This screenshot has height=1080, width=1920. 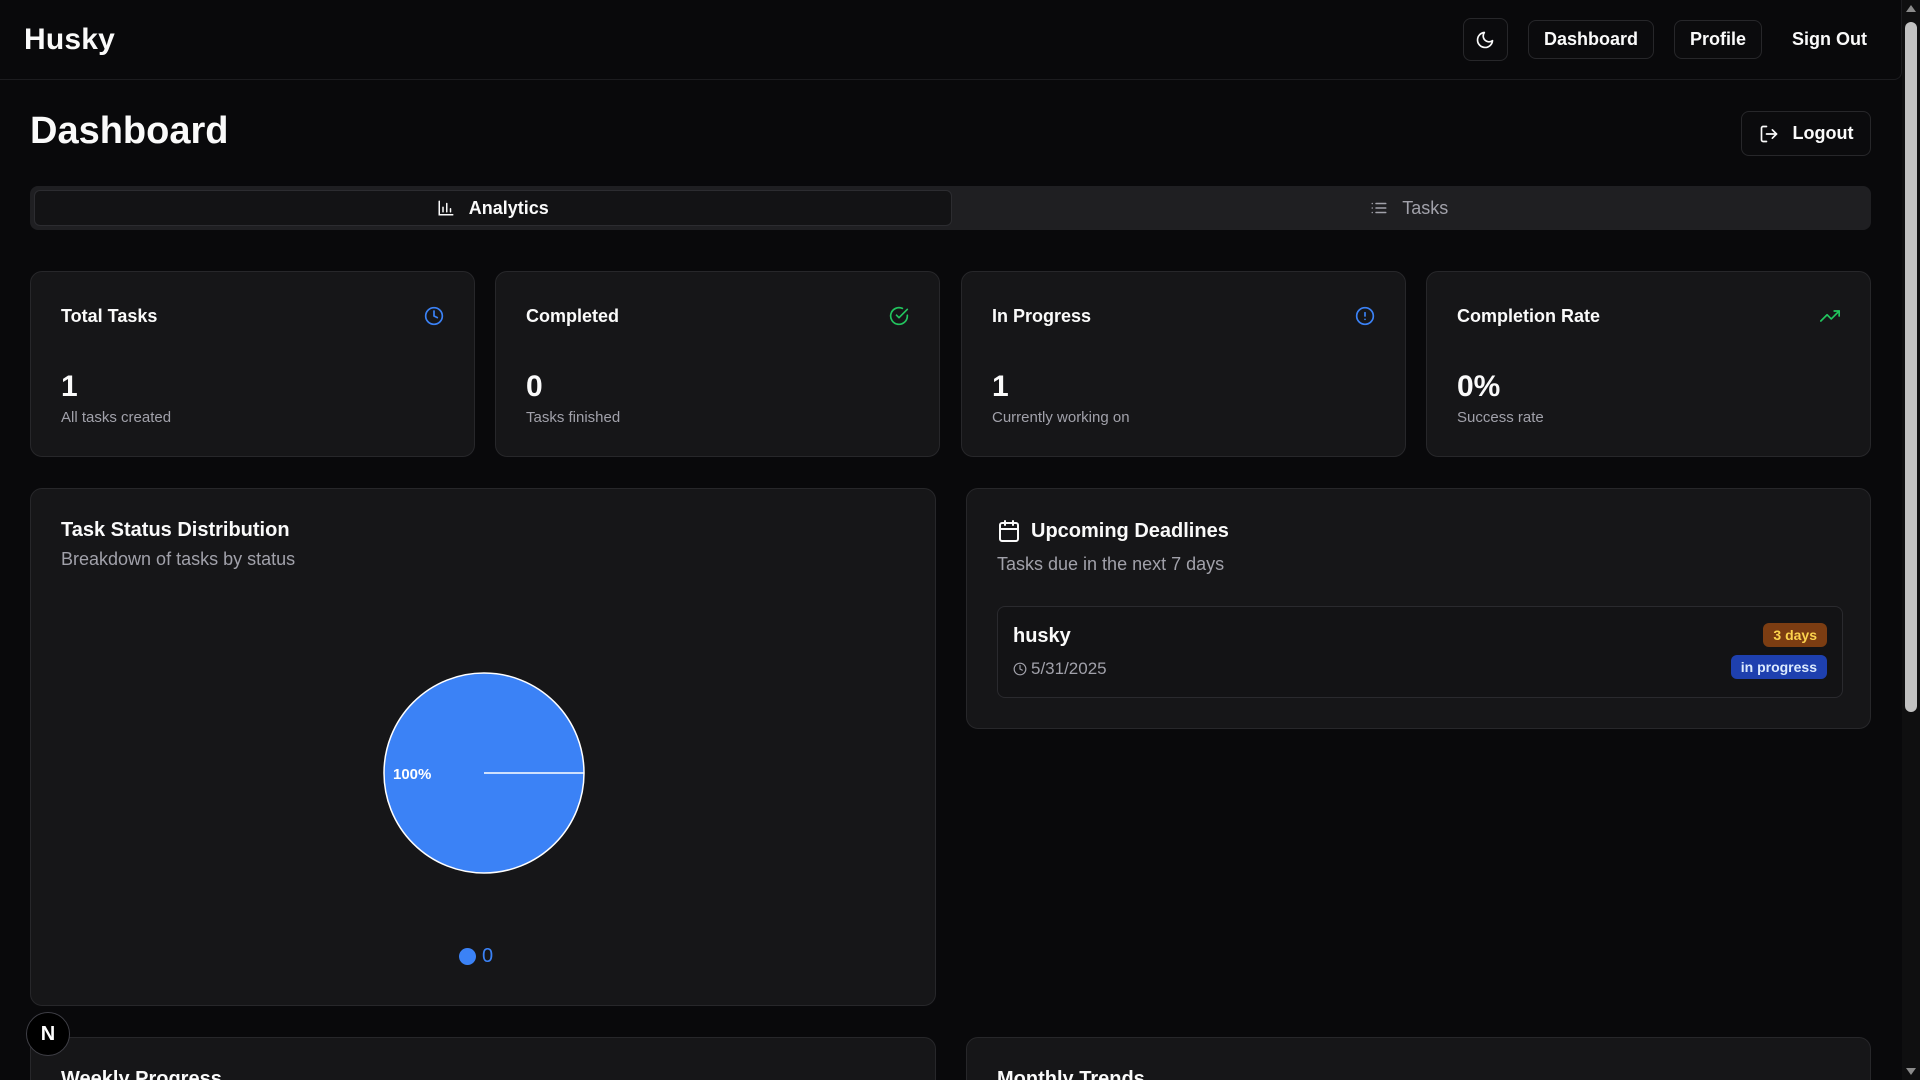 I want to click on stat-title: In Progress, so click(x=1042, y=316).